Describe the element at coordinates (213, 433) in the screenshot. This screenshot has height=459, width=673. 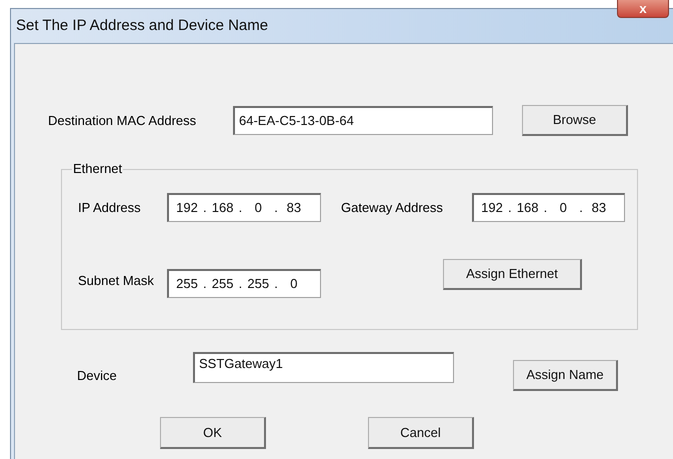
I see `ok-button: OK` at that location.